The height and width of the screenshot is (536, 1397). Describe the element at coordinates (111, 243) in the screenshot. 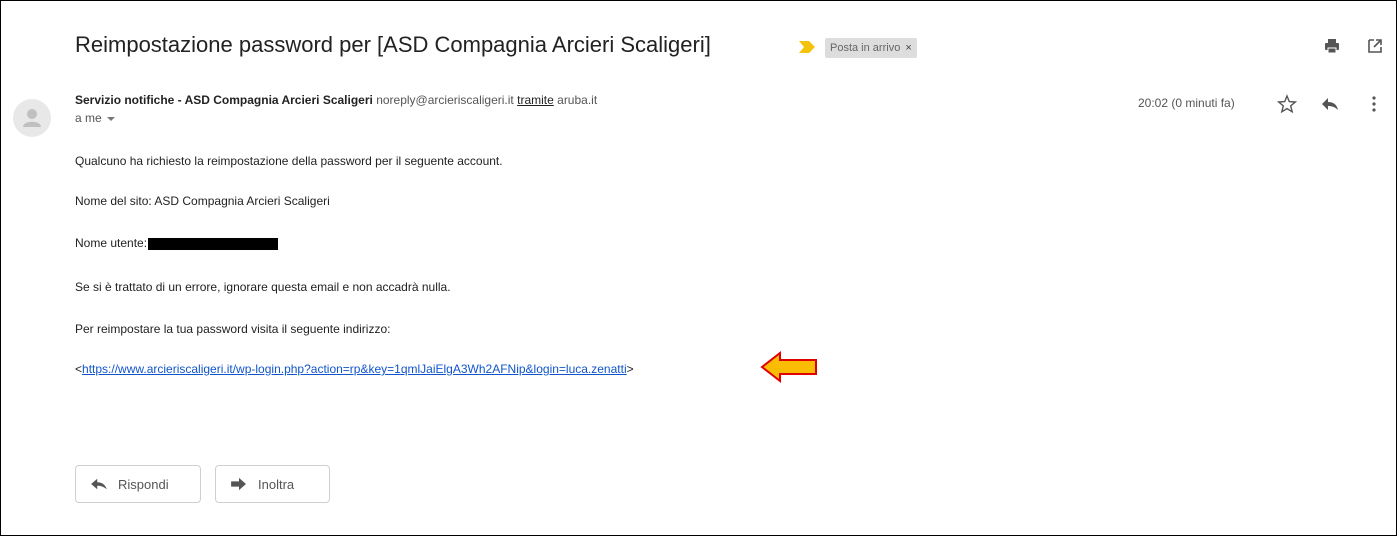

I see `username-label: Nome utente:` at that location.